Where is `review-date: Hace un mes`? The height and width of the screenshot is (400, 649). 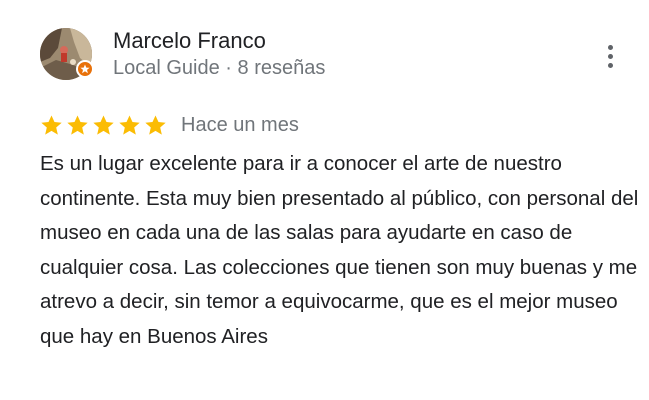 review-date: Hace un mes is located at coordinates (240, 125).